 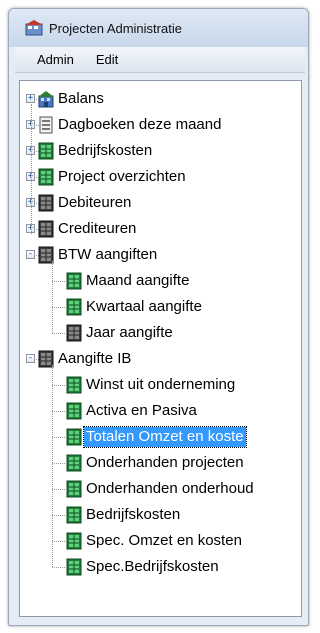 What do you see at coordinates (137, 281) in the screenshot?
I see `tree-node-label: Maand aangifte` at bounding box center [137, 281].